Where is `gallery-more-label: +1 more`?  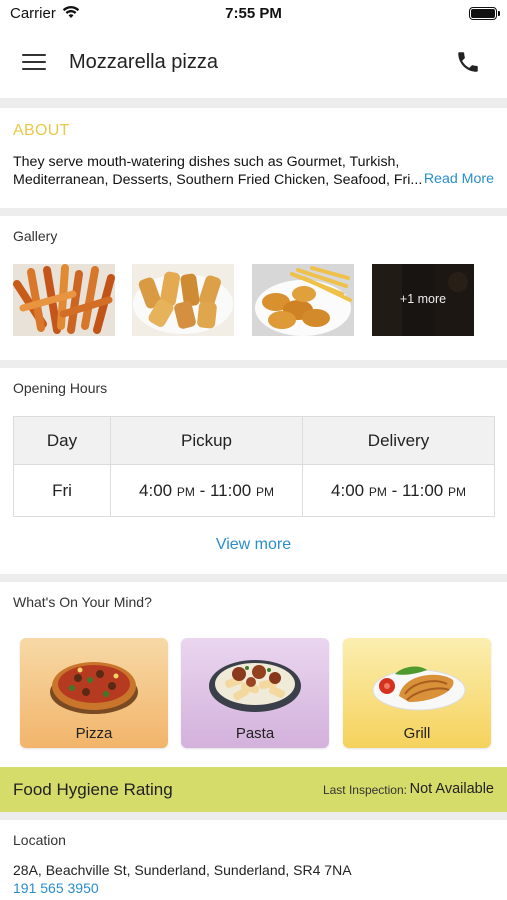
gallery-more-label: +1 more is located at coordinates (423, 299).